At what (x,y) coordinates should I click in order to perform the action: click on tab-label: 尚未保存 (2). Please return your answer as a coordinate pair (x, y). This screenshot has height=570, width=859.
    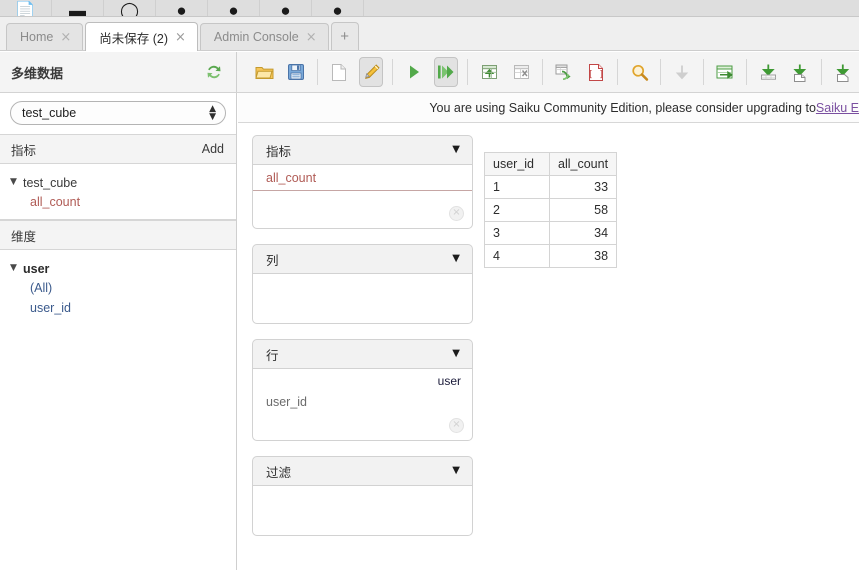
    Looking at the image, I should click on (134, 38).